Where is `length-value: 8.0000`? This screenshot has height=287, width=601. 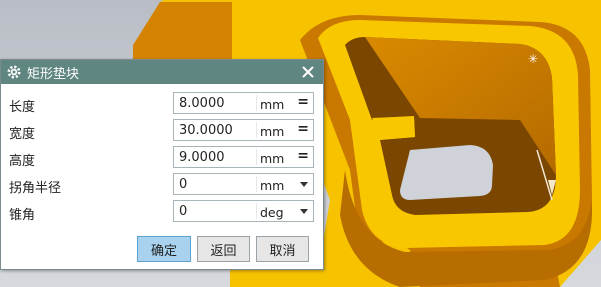 length-value: 8.0000 is located at coordinates (202, 103).